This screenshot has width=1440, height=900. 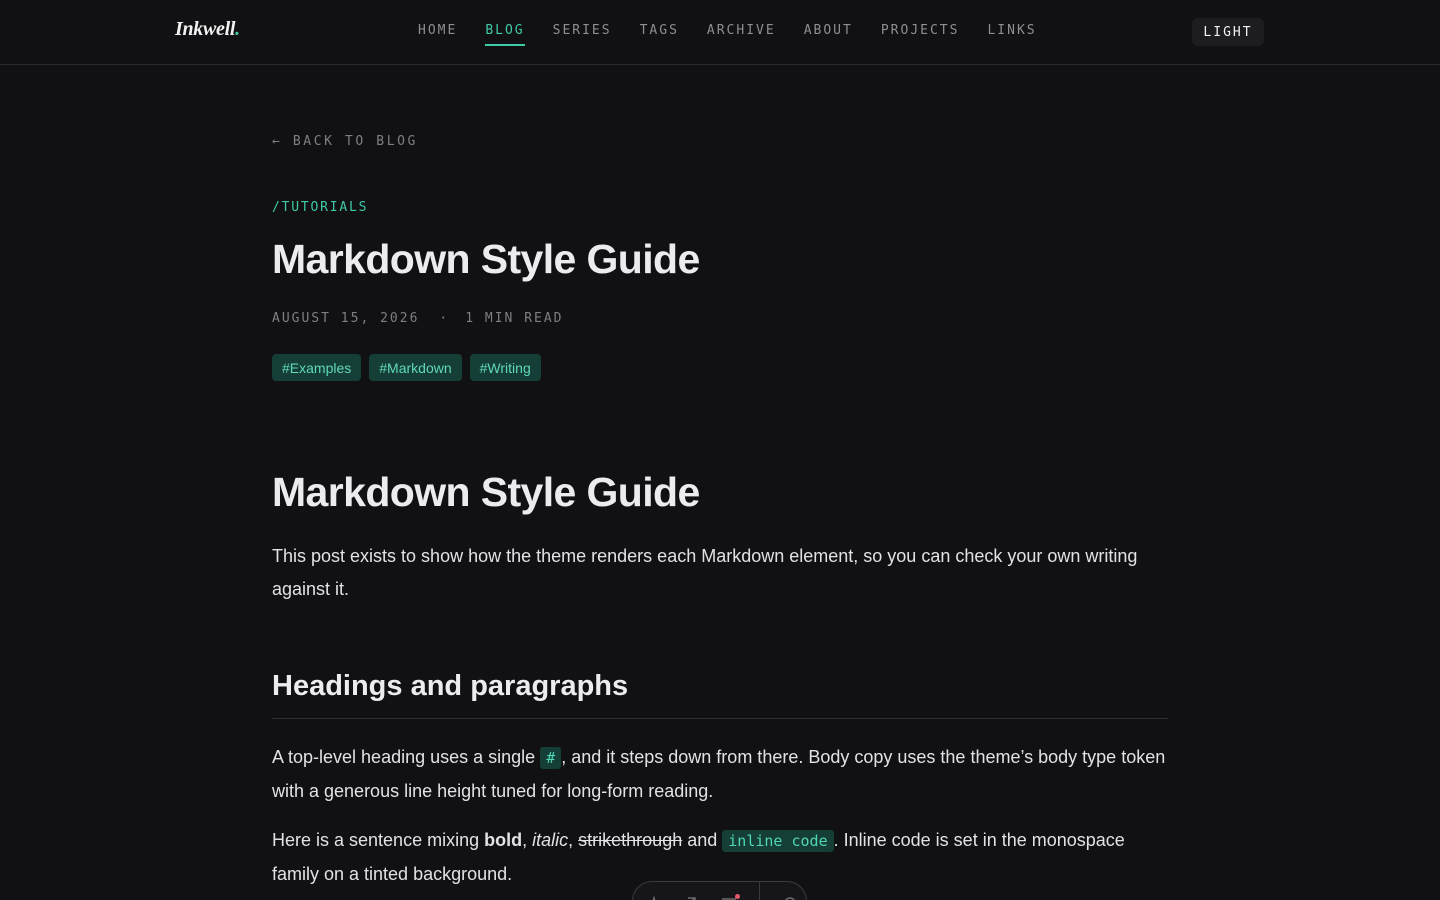 What do you see at coordinates (505, 34) in the screenshot?
I see `nav-blog: BLOG` at bounding box center [505, 34].